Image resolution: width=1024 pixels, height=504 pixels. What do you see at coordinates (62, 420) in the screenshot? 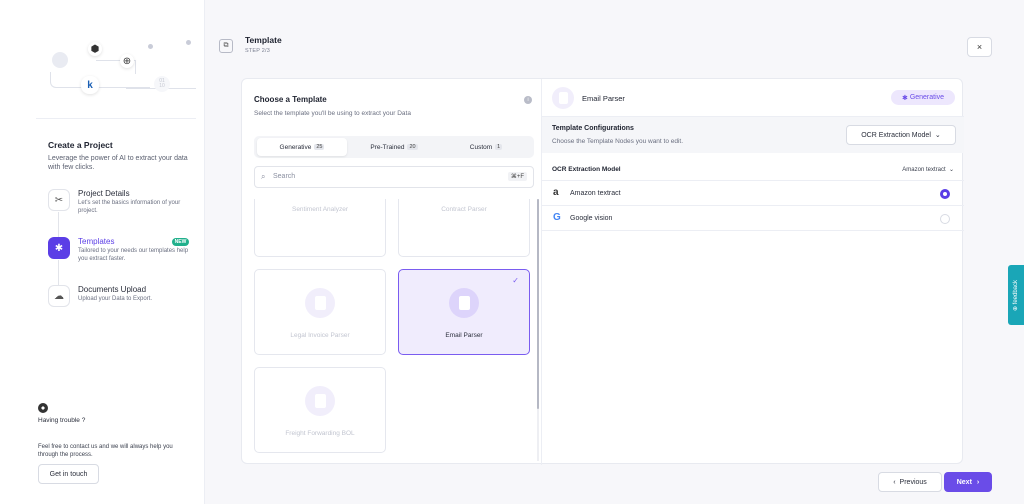
I see `help-title: Having trouble ?` at bounding box center [62, 420].